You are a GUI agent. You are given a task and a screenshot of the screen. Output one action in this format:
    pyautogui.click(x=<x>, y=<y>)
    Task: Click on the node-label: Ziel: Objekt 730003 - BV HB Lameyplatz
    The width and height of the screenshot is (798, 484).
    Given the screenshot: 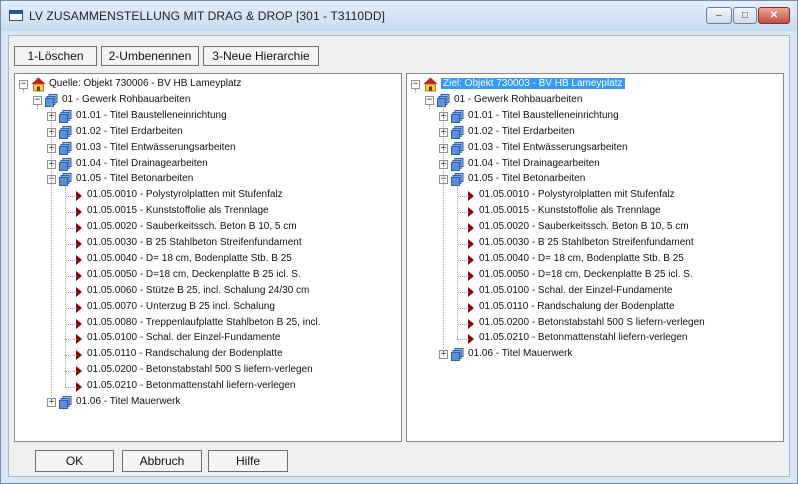 What is the action you would take?
    pyautogui.click(x=533, y=83)
    